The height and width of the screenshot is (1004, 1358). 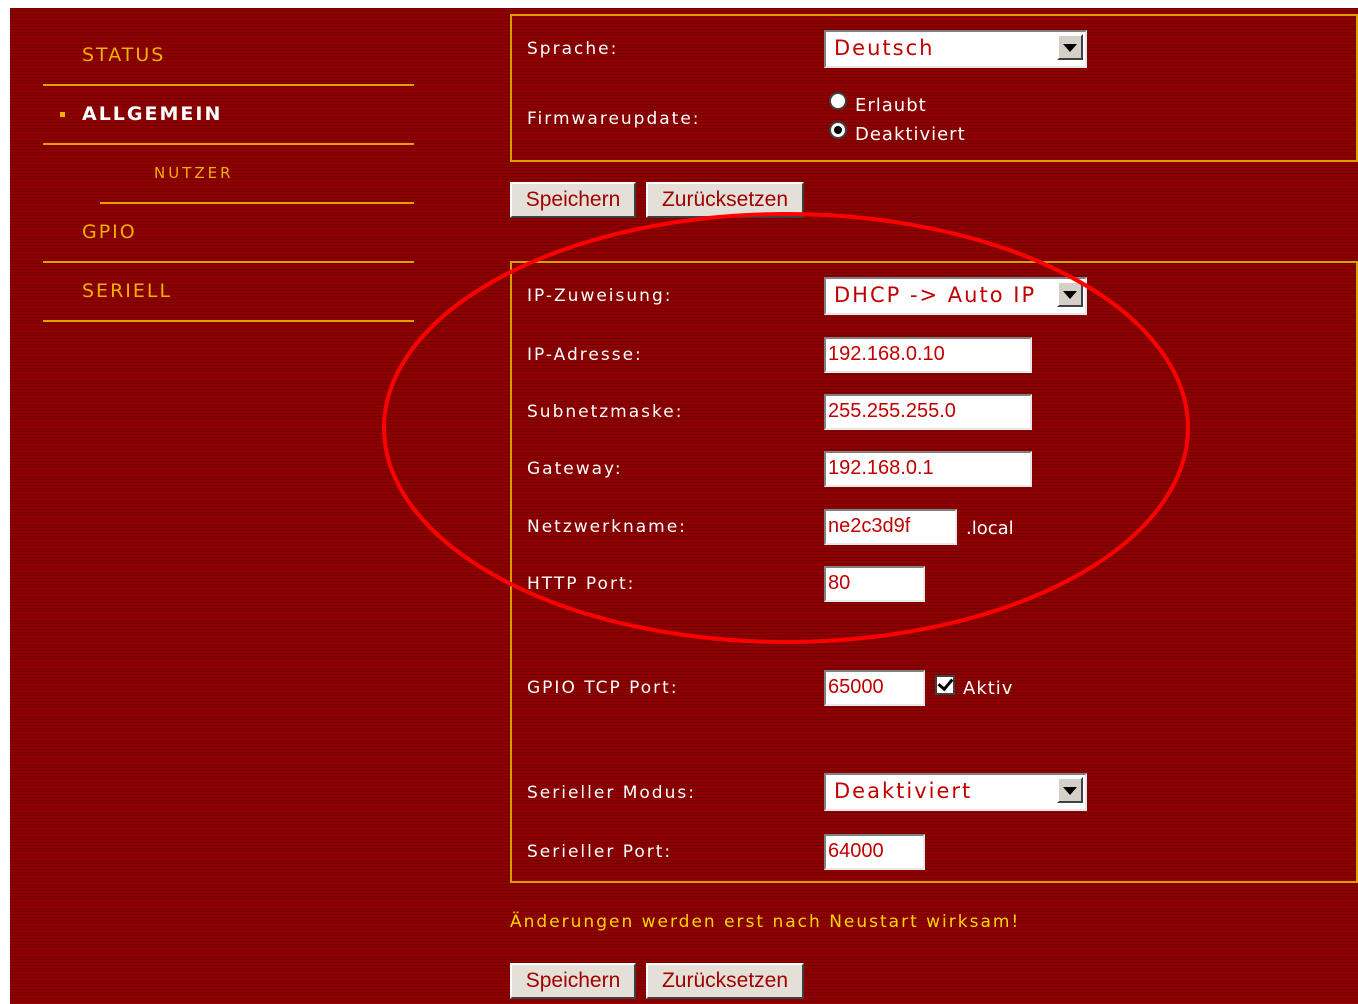 I want to click on firmware-update-label: Firmwareupdate:, so click(x=614, y=119).